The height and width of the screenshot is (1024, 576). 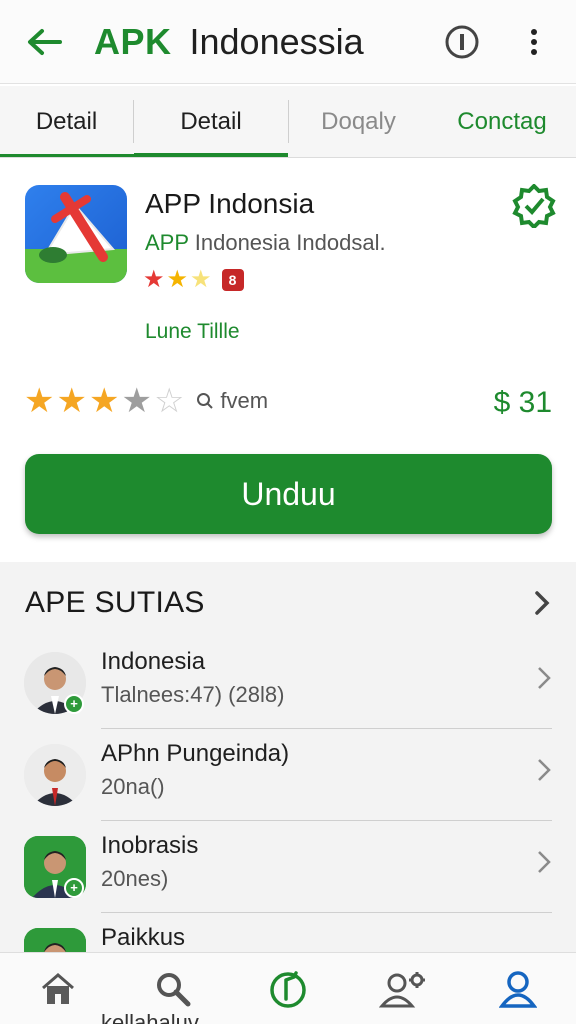 What do you see at coordinates (288, 694) in the screenshot?
I see `list-item: + Indonesia Tlalnees:47) (28l8)` at bounding box center [288, 694].